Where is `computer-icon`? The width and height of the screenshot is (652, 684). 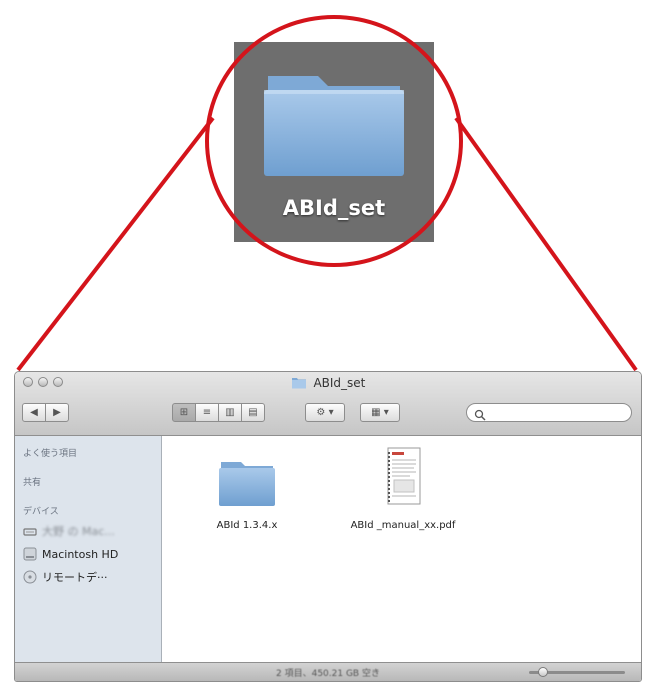
computer-icon is located at coordinates (30, 531).